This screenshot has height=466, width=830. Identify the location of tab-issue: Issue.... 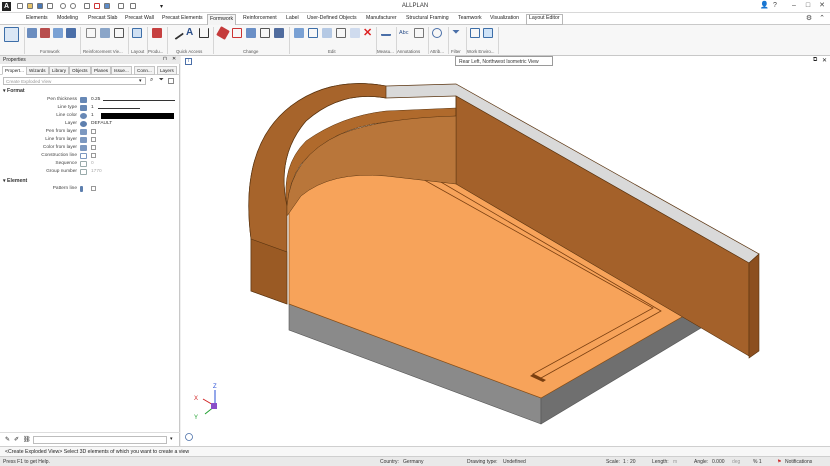
(121, 70).